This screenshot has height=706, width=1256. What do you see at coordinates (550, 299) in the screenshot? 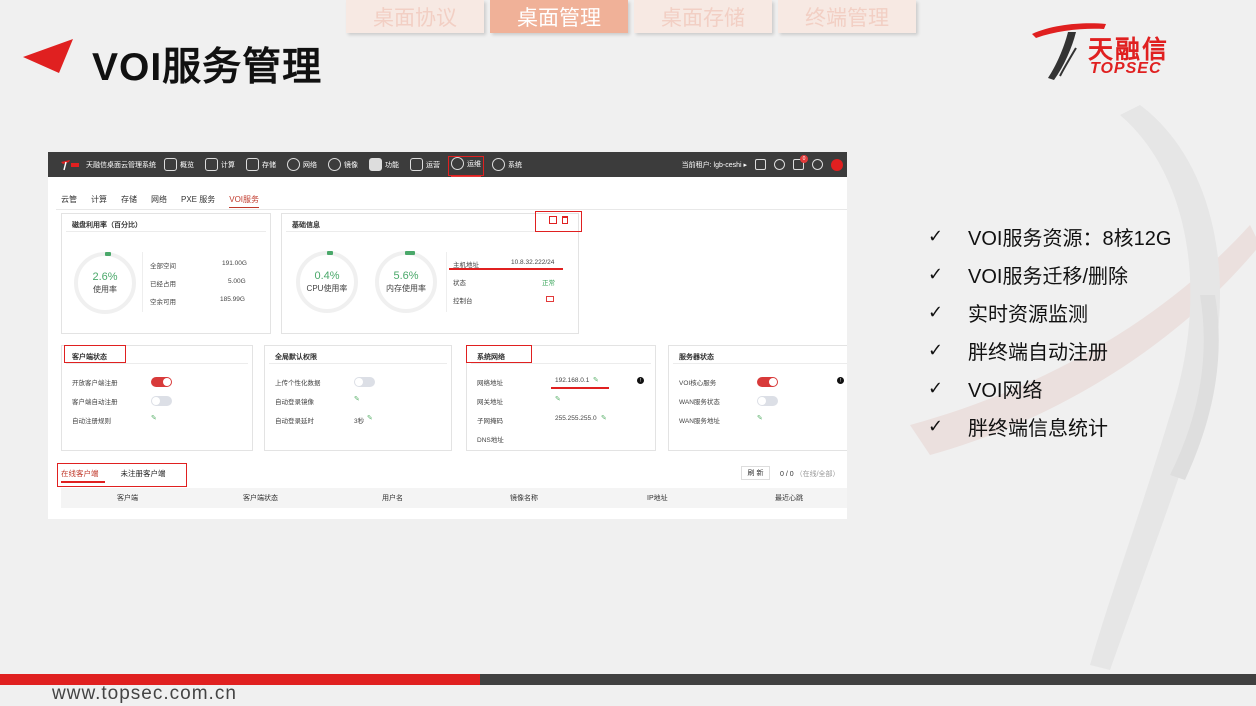
I see `console-icon` at bounding box center [550, 299].